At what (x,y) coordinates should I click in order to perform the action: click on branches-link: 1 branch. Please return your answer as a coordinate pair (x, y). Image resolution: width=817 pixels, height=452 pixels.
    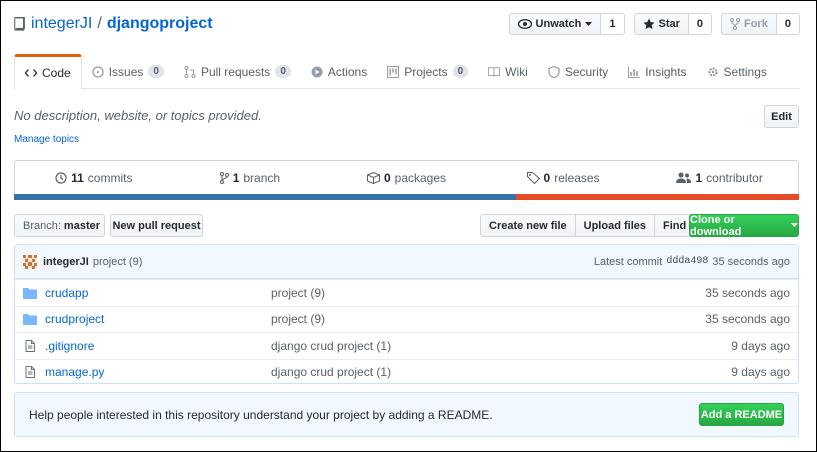
    Looking at the image, I should click on (250, 178).